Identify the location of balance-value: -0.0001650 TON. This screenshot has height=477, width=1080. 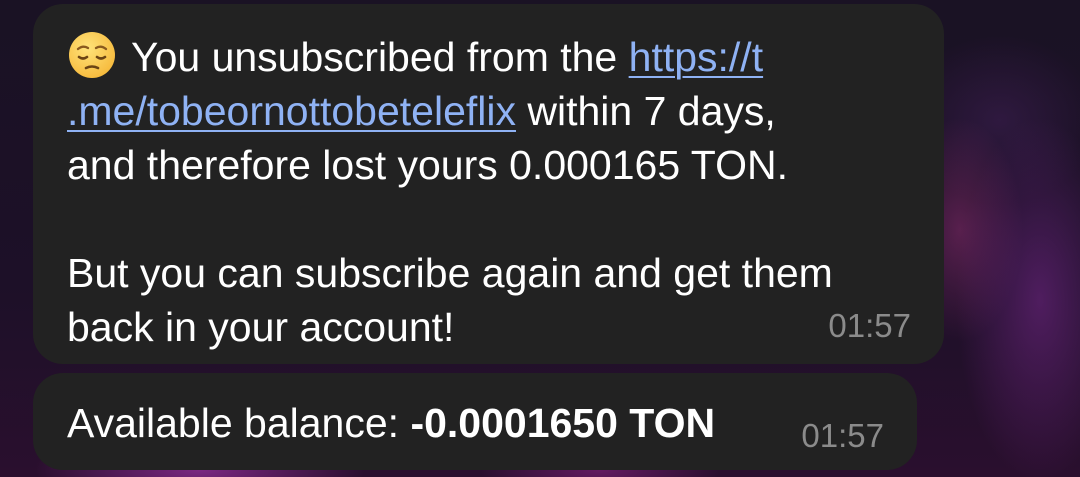
(563, 423).